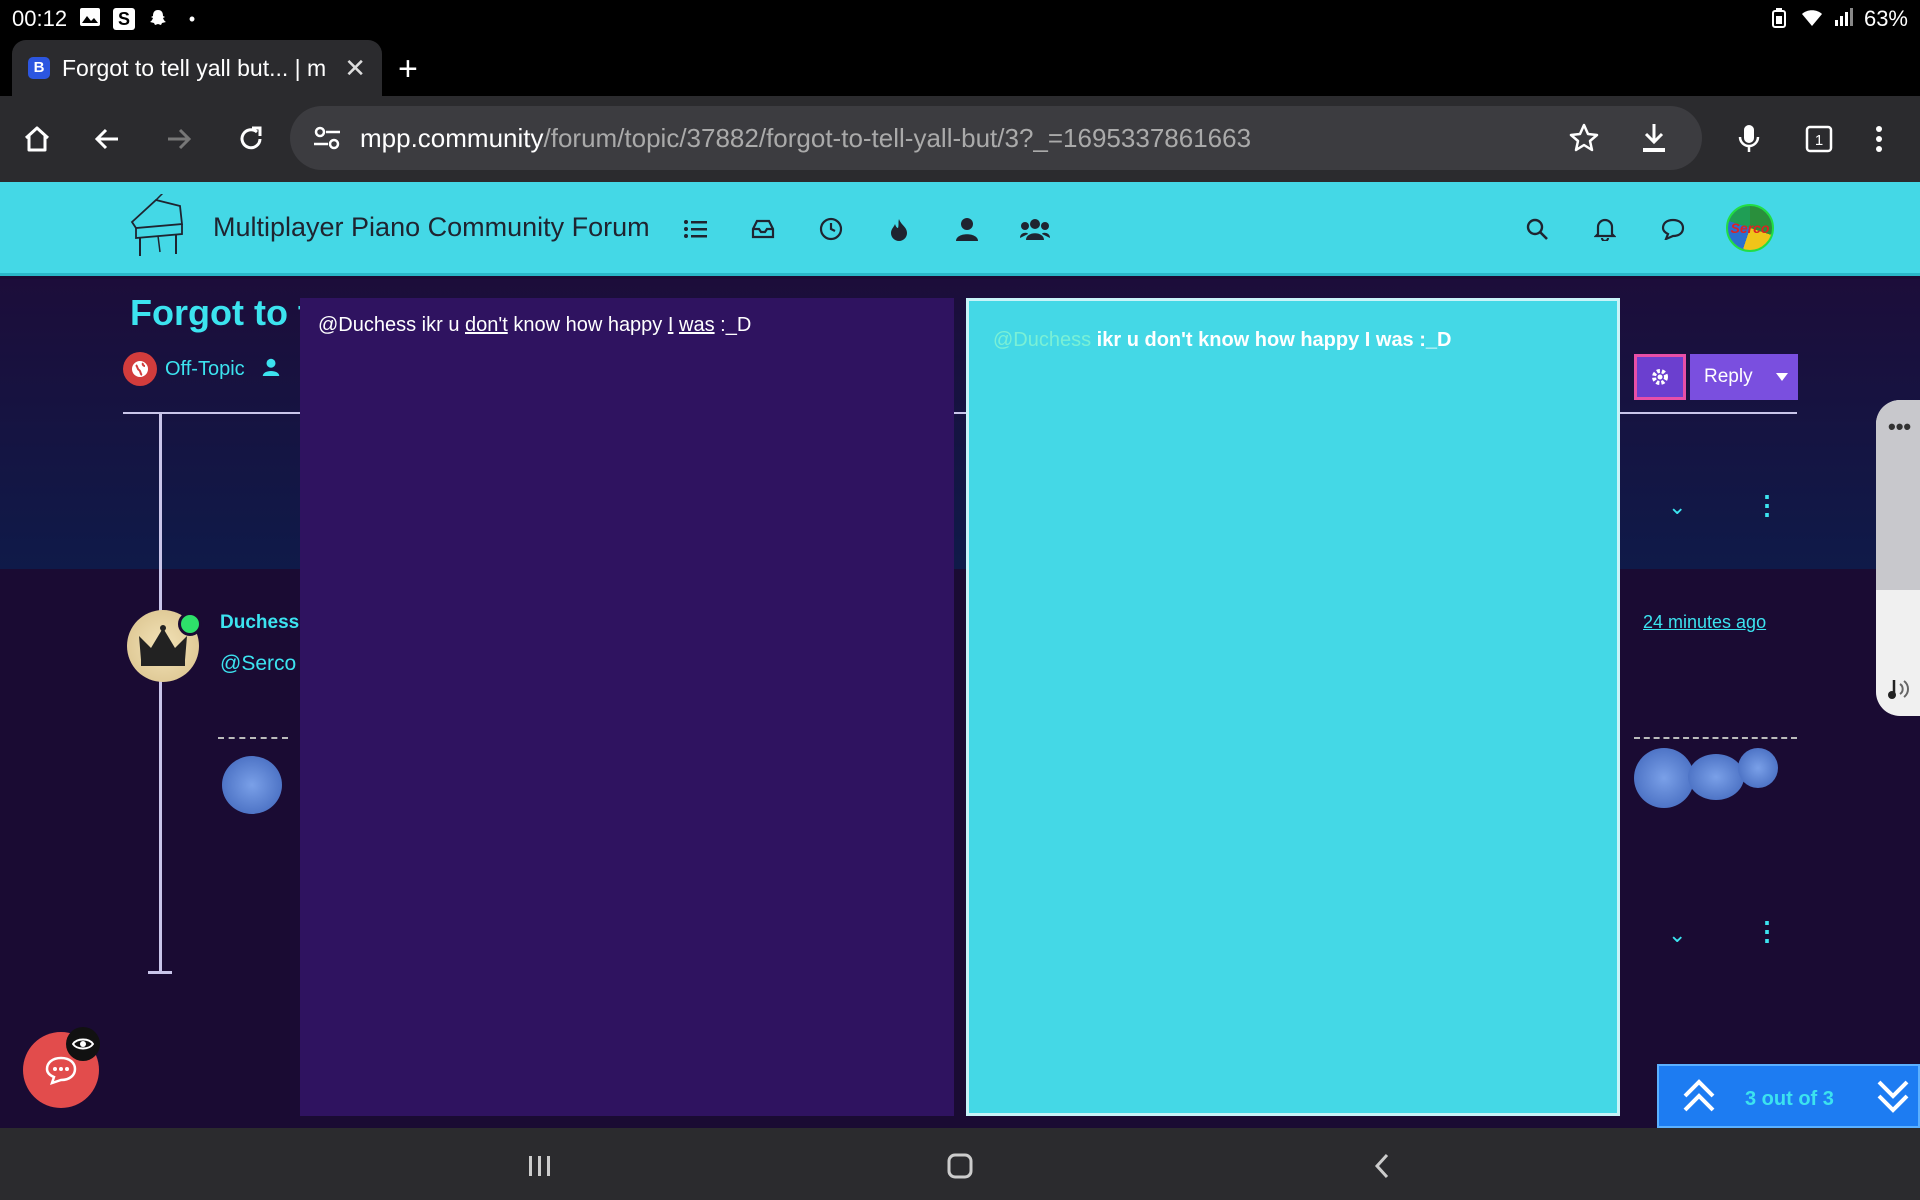 The image size is (1920, 1200). I want to click on category-label: Off-Topic, so click(205, 368).